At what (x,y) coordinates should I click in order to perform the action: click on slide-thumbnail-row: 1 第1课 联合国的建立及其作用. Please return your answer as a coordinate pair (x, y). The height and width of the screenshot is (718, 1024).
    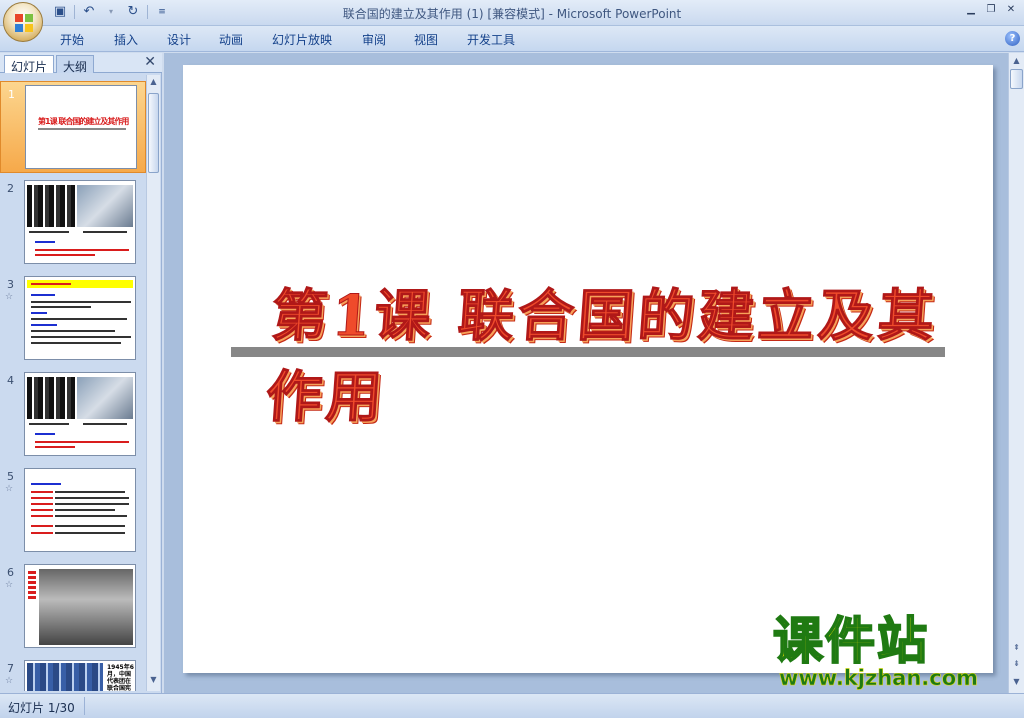
    Looking at the image, I should click on (73, 127).